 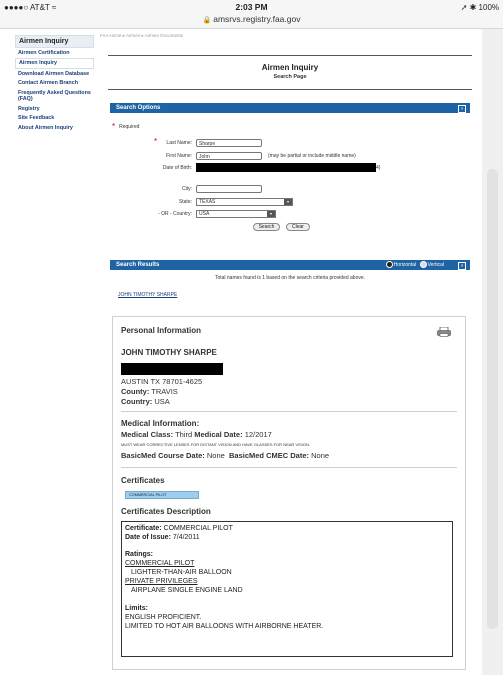 What do you see at coordinates (286, 167) in the screenshot?
I see `dob-redaction` at bounding box center [286, 167].